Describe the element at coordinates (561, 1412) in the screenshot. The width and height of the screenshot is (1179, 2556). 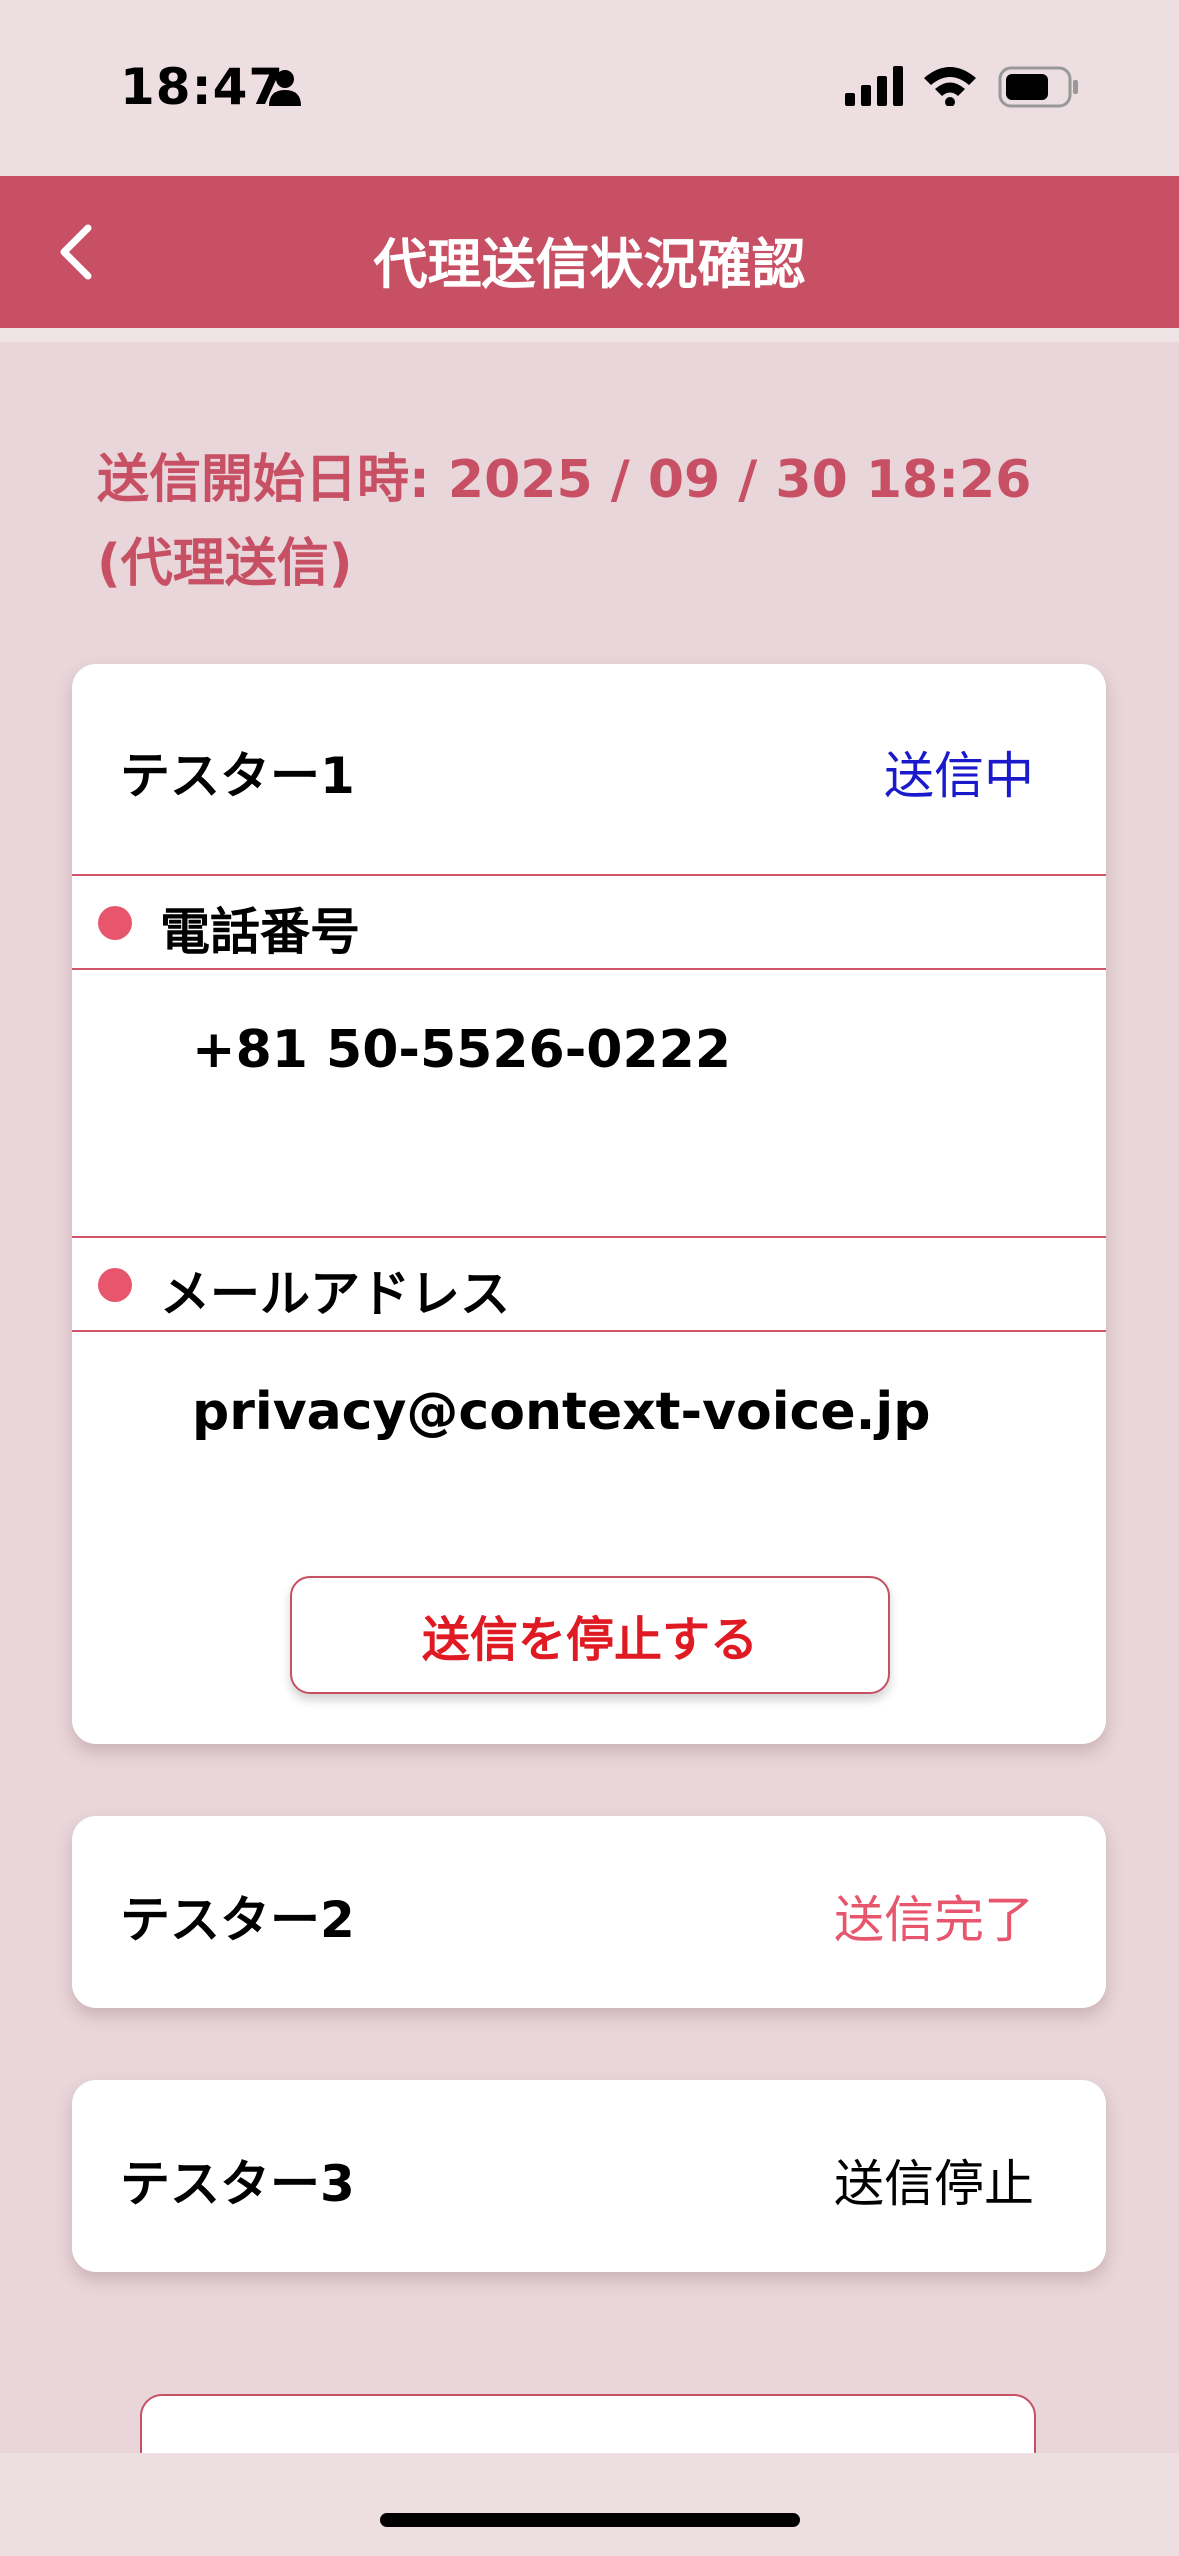
I see `email-value: privacy@context-voice.jp` at that location.